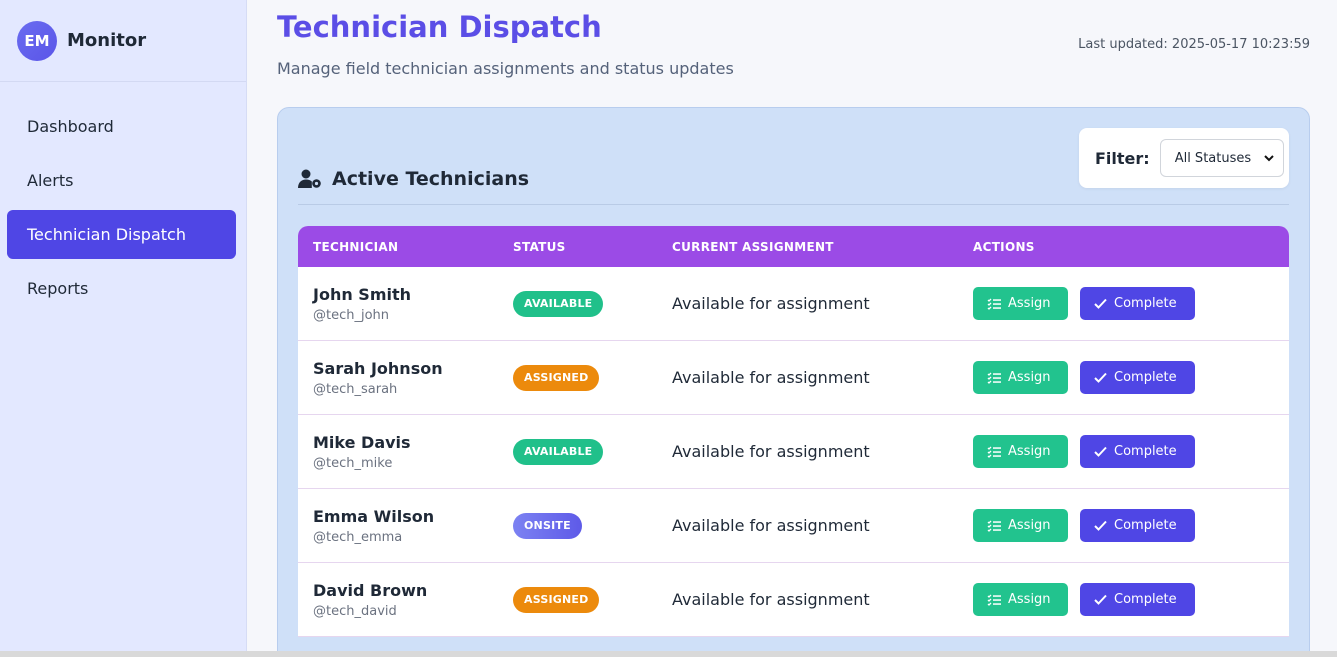  I want to click on status-cell: ONSITE, so click(577, 525).